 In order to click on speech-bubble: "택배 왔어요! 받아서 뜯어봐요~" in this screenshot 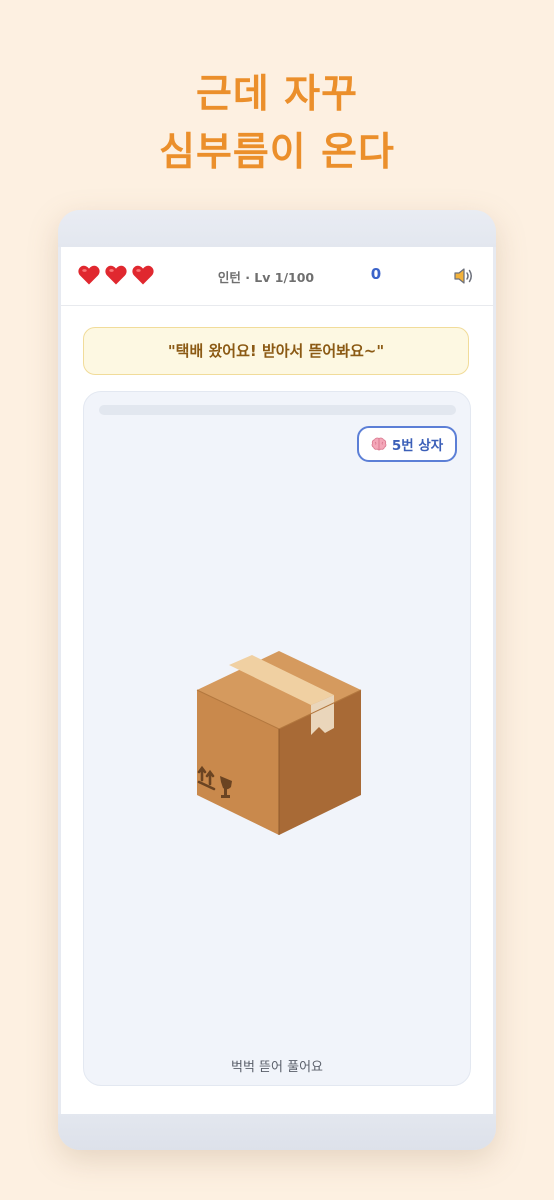, I will do `click(276, 351)`.